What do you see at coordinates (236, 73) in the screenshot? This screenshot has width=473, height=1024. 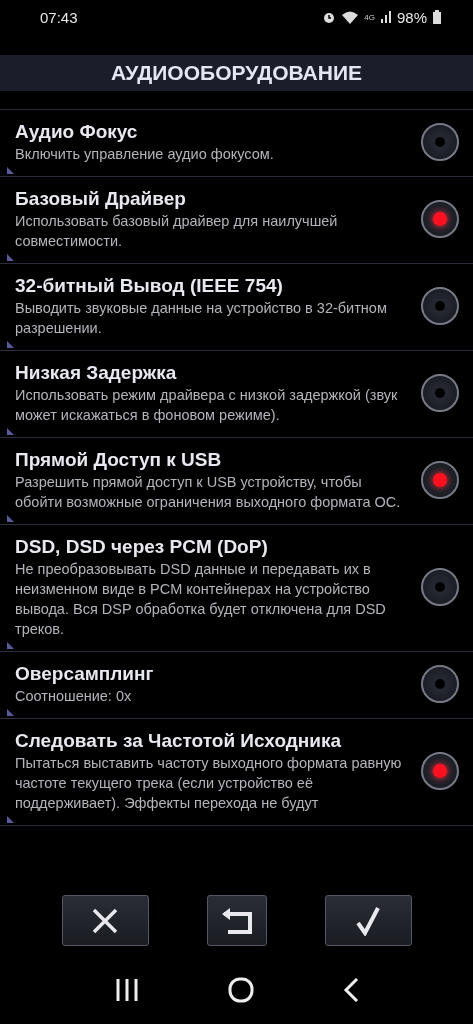 I see `screen-title: АУДИООБОРУДОВАНИЕ` at bounding box center [236, 73].